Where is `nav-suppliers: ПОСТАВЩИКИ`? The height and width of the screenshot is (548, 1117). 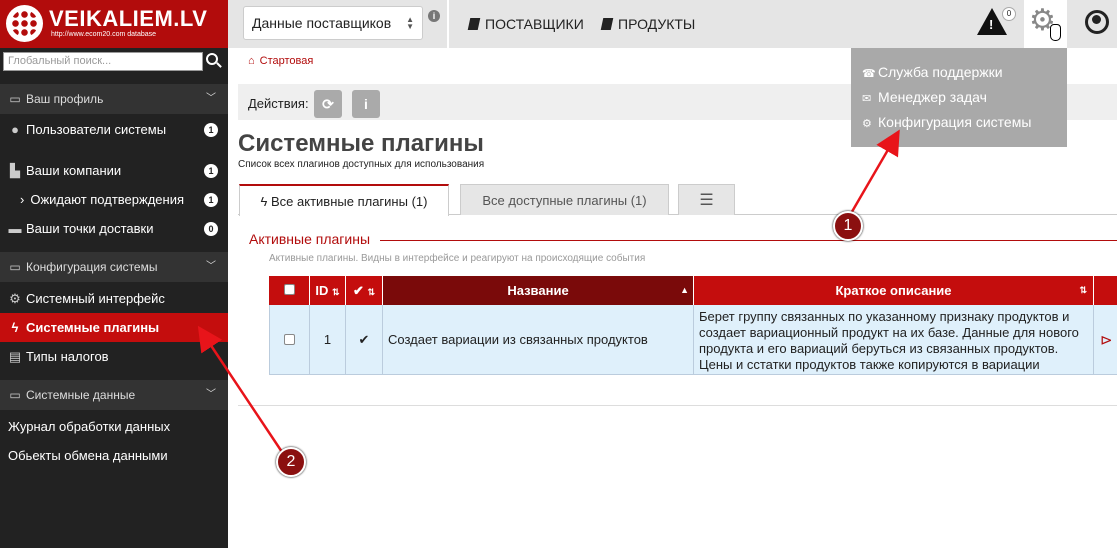
nav-suppliers: ПОСТАВЩИКИ is located at coordinates (525, 24).